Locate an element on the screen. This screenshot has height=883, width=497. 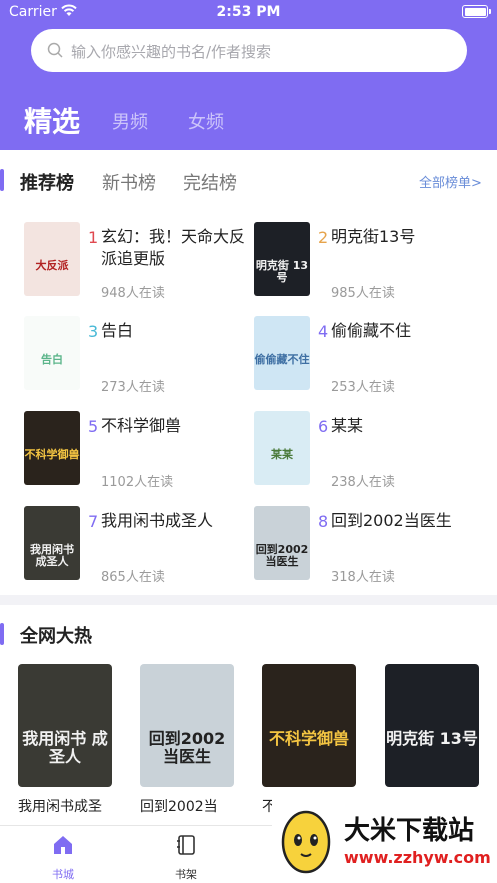
watermark-title: 大米下载站 is located at coordinates (409, 831).